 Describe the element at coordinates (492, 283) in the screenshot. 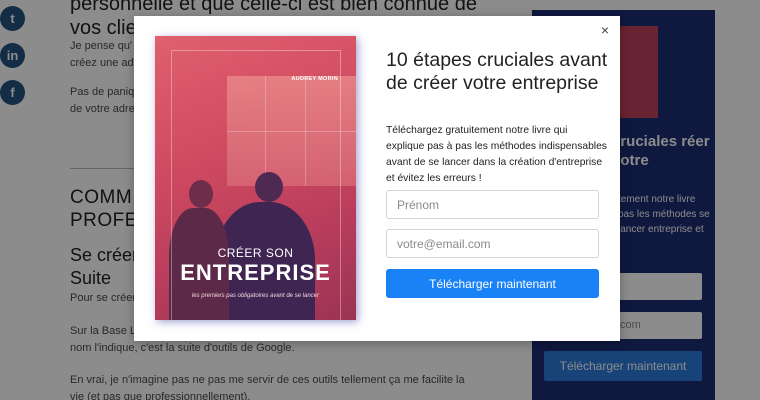

I see `download-button: Télécharger maintenant` at that location.